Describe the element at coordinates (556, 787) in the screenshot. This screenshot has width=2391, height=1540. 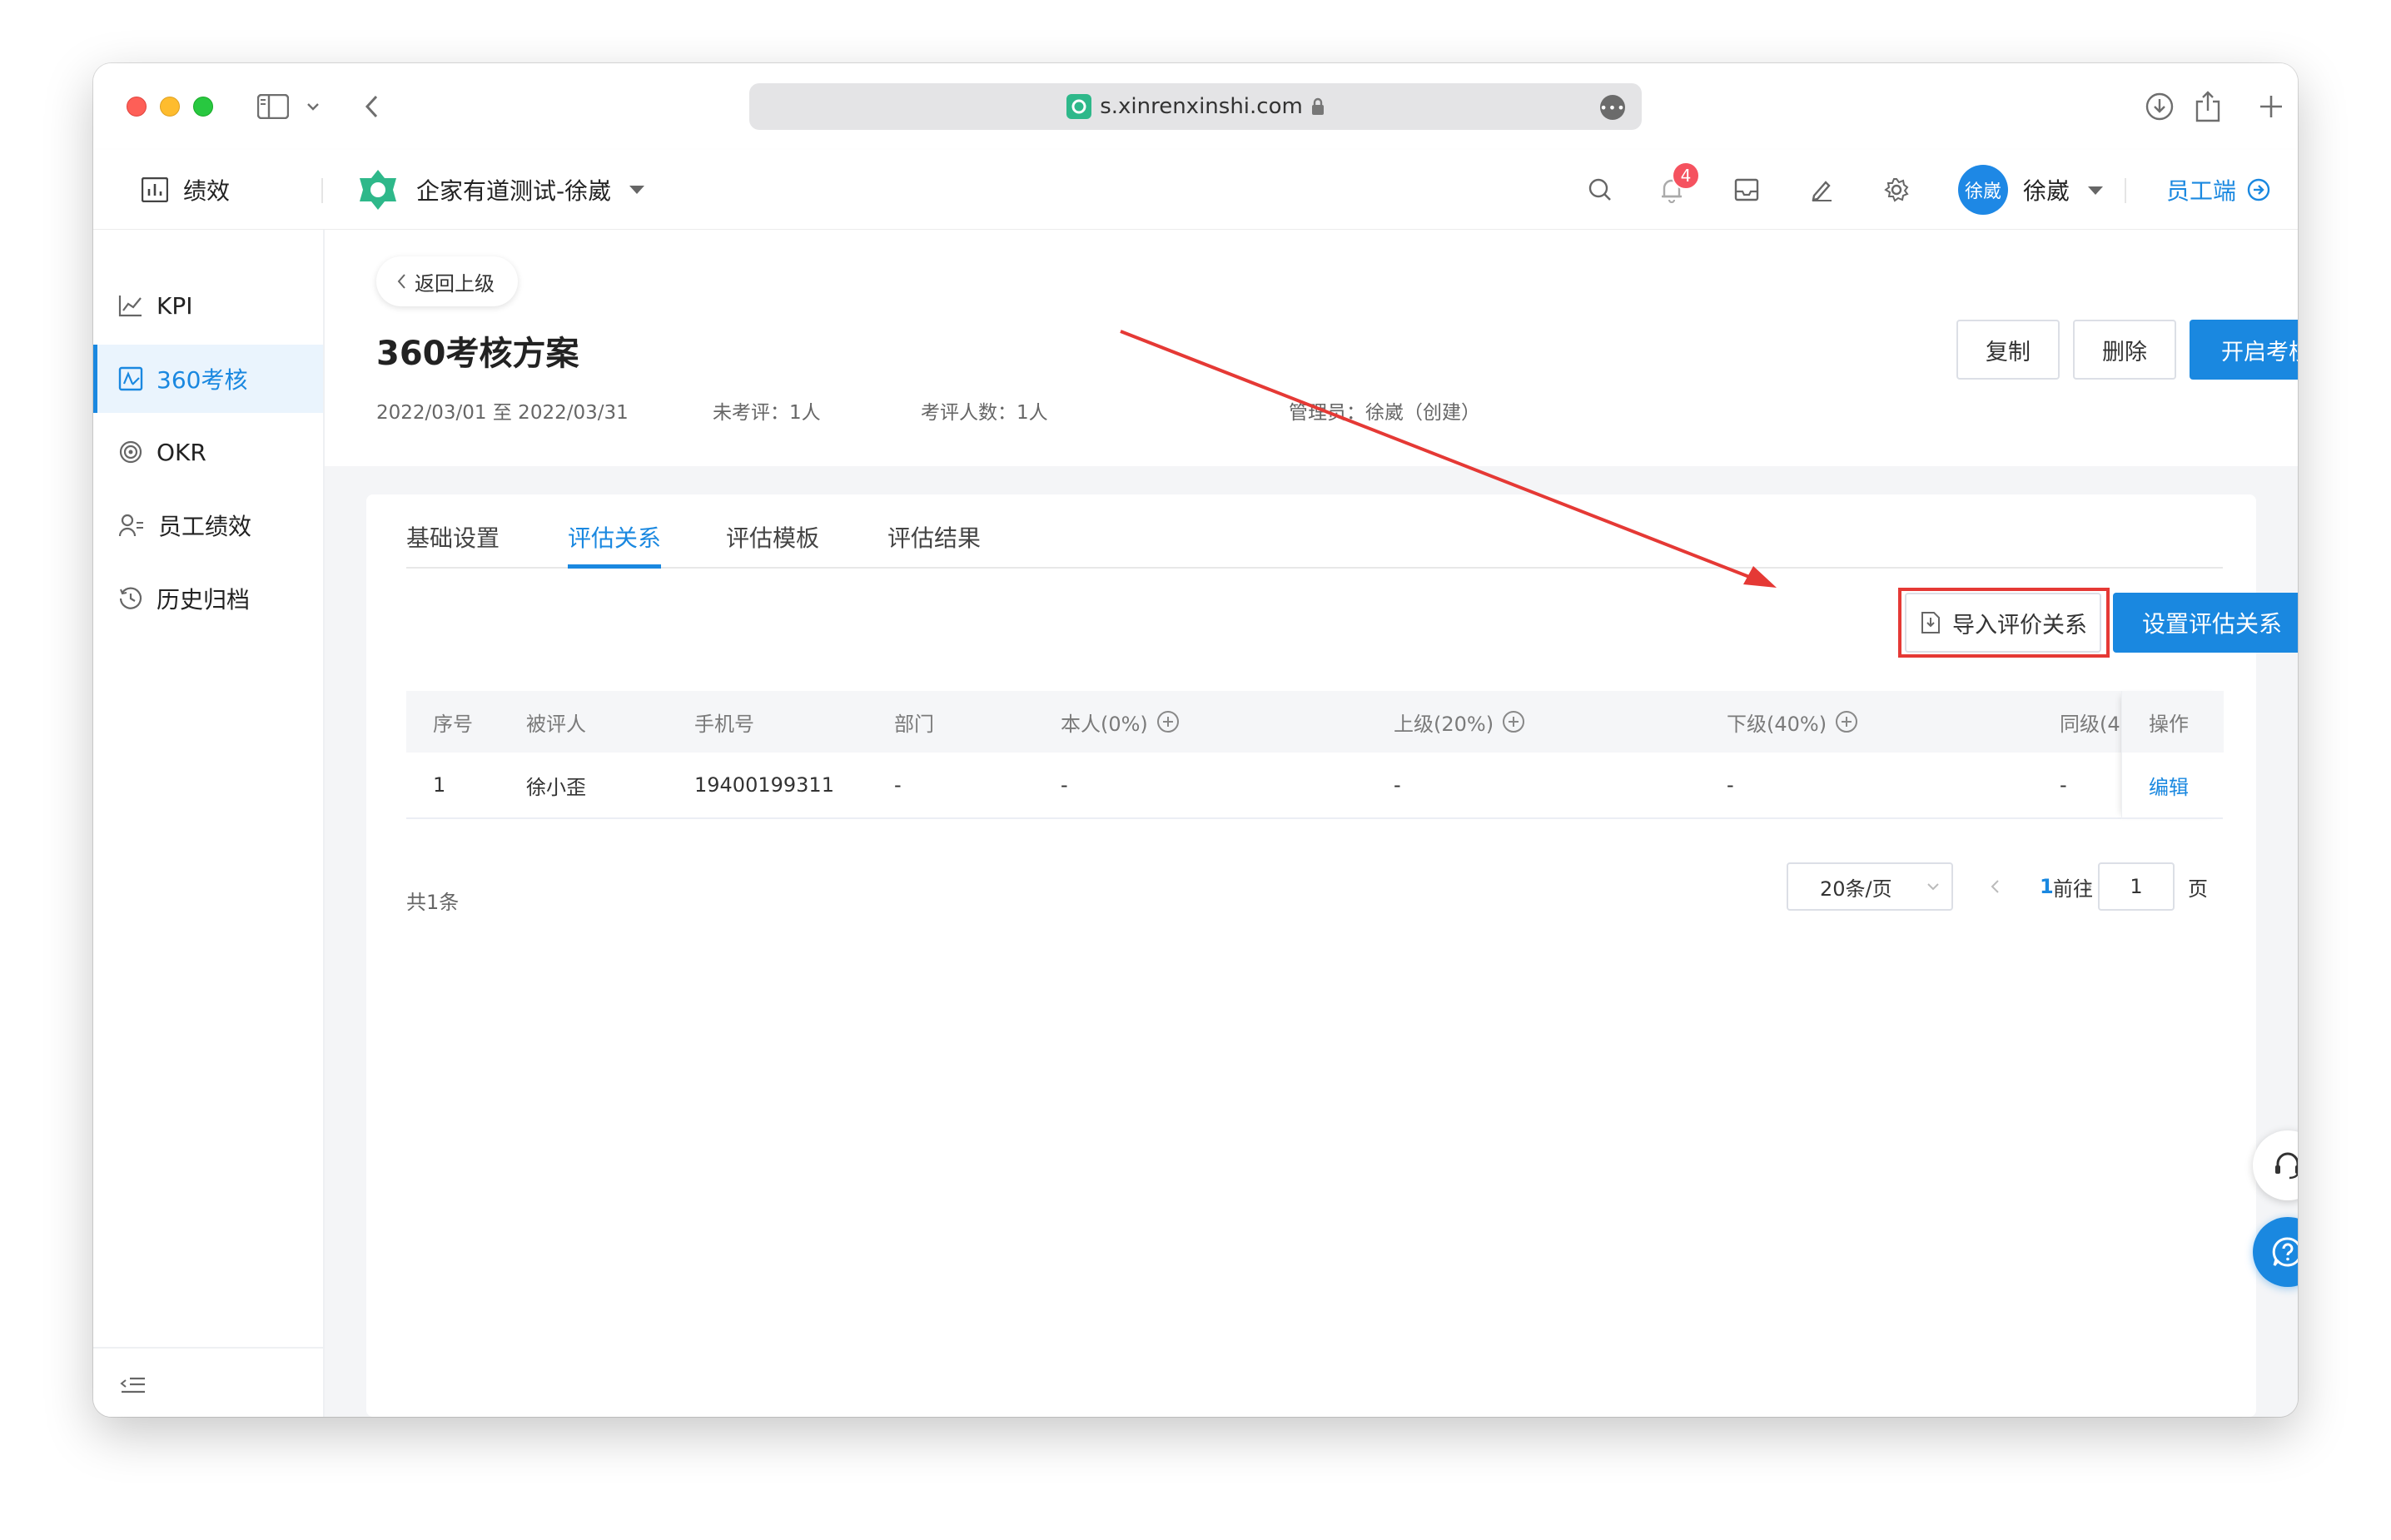
I see `cell-reviewee: 徐小歪` at that location.